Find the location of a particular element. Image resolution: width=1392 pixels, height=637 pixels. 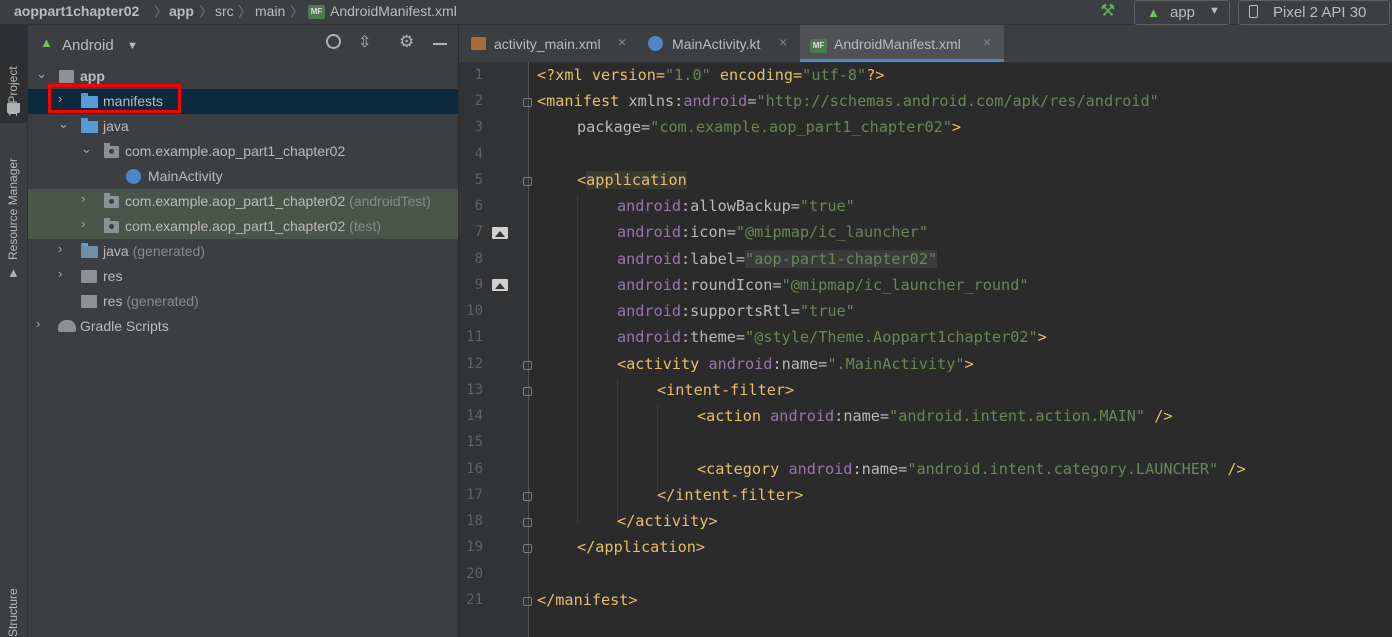

tree-item-package-test: › com.example.aop_part1_chapter02 (test) is located at coordinates (243, 226).